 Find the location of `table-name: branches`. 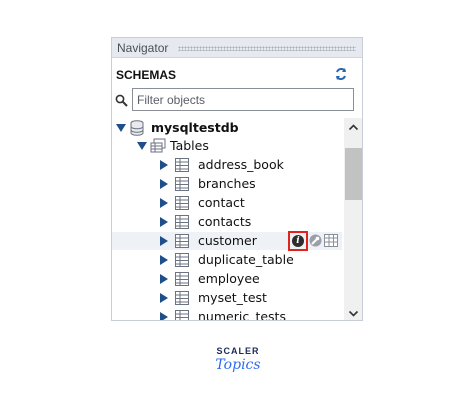

table-name: branches is located at coordinates (227, 183).